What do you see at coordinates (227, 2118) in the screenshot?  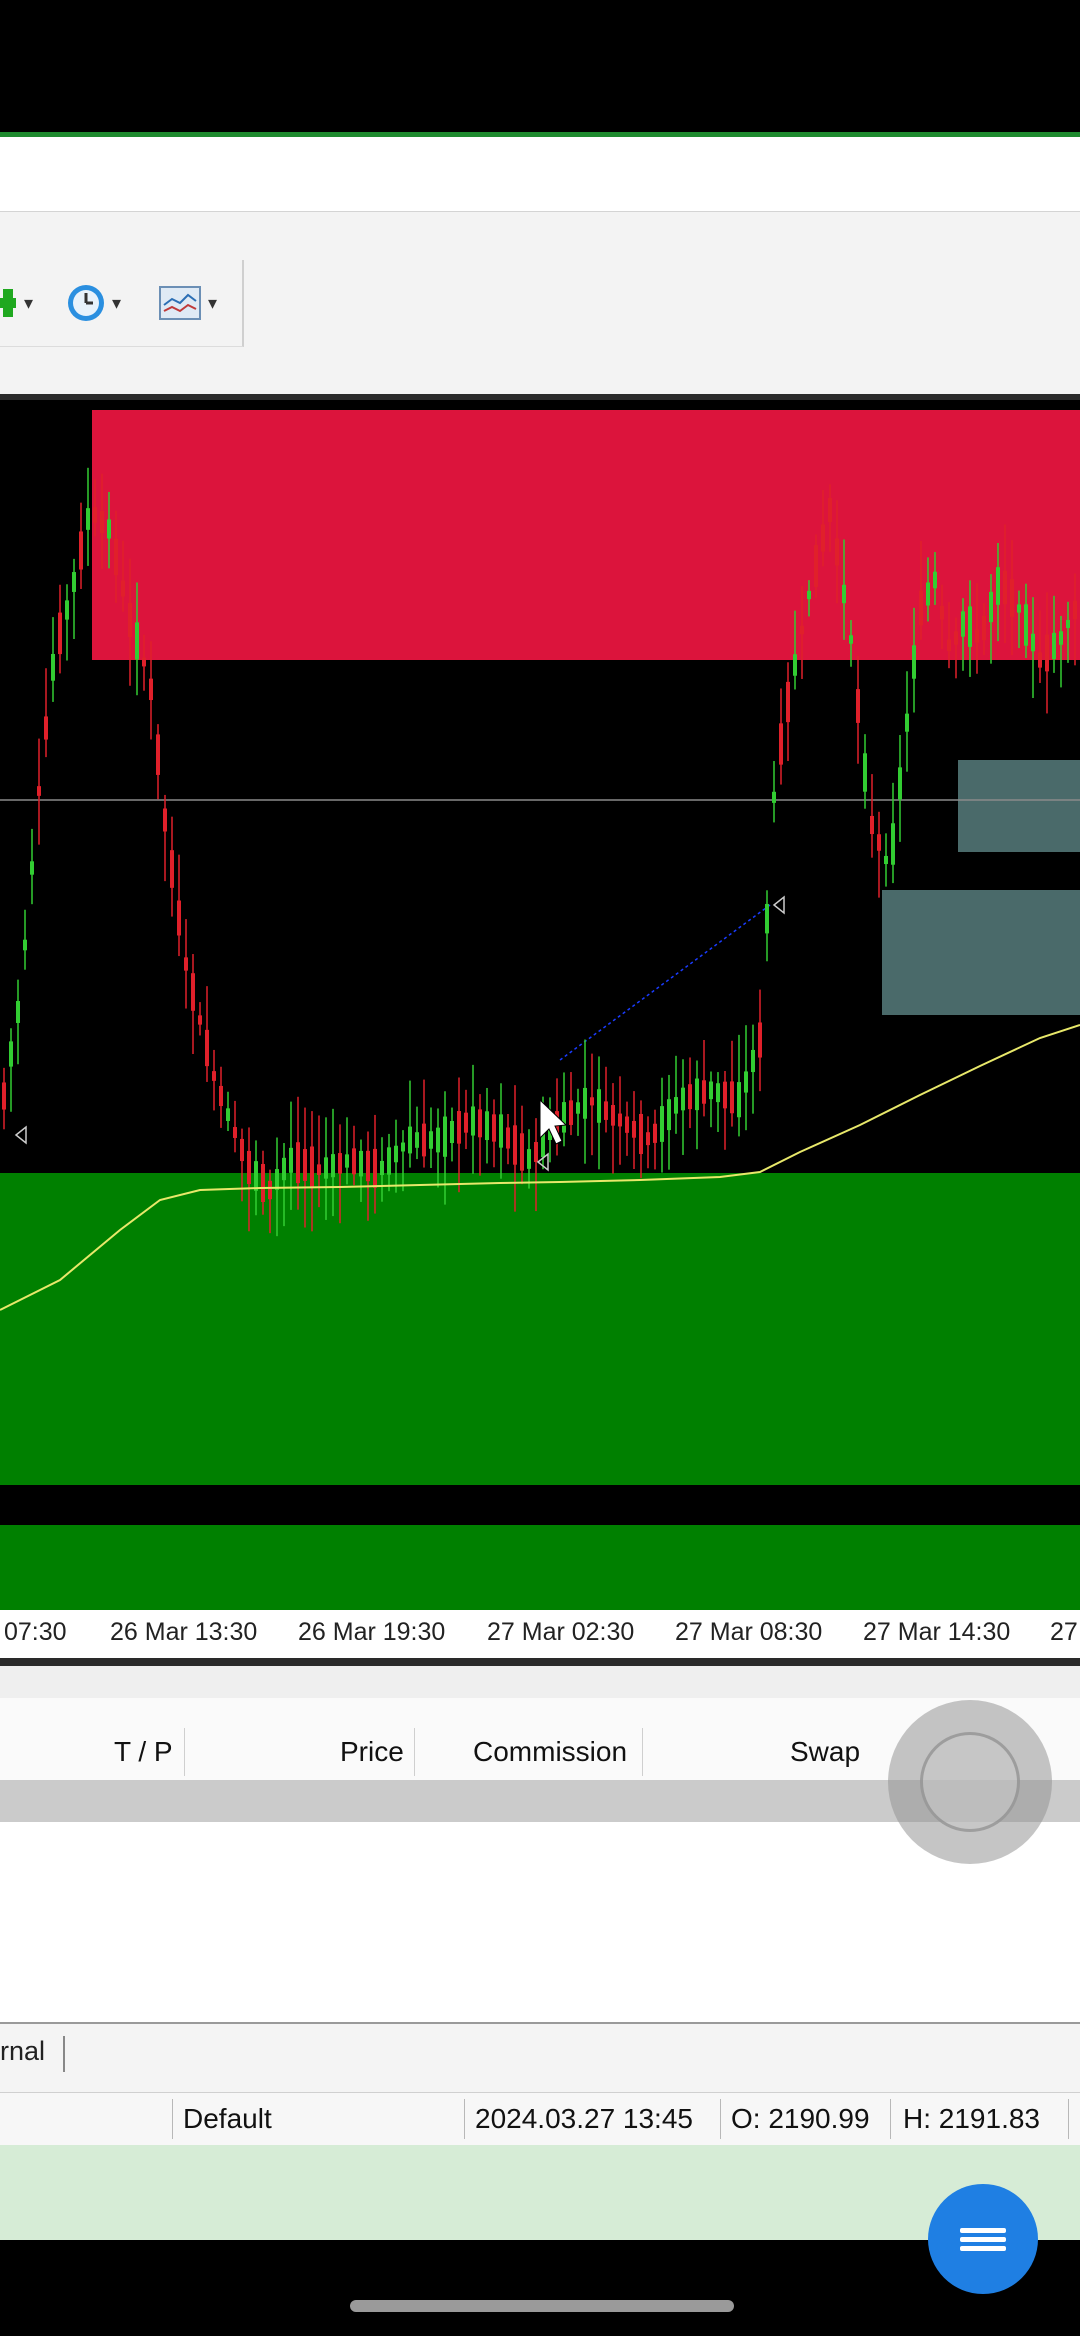 I see `status-profile: Default` at bounding box center [227, 2118].